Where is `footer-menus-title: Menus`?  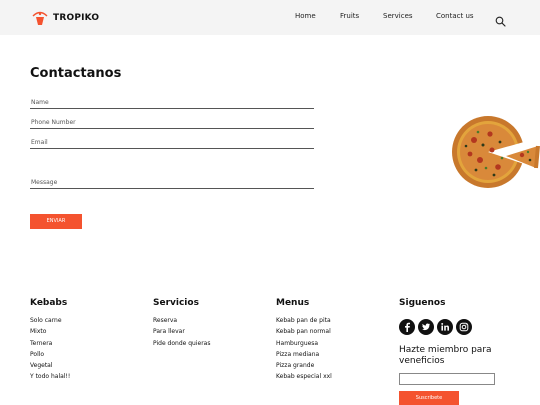
footer-menus-title: Menus is located at coordinates (293, 303).